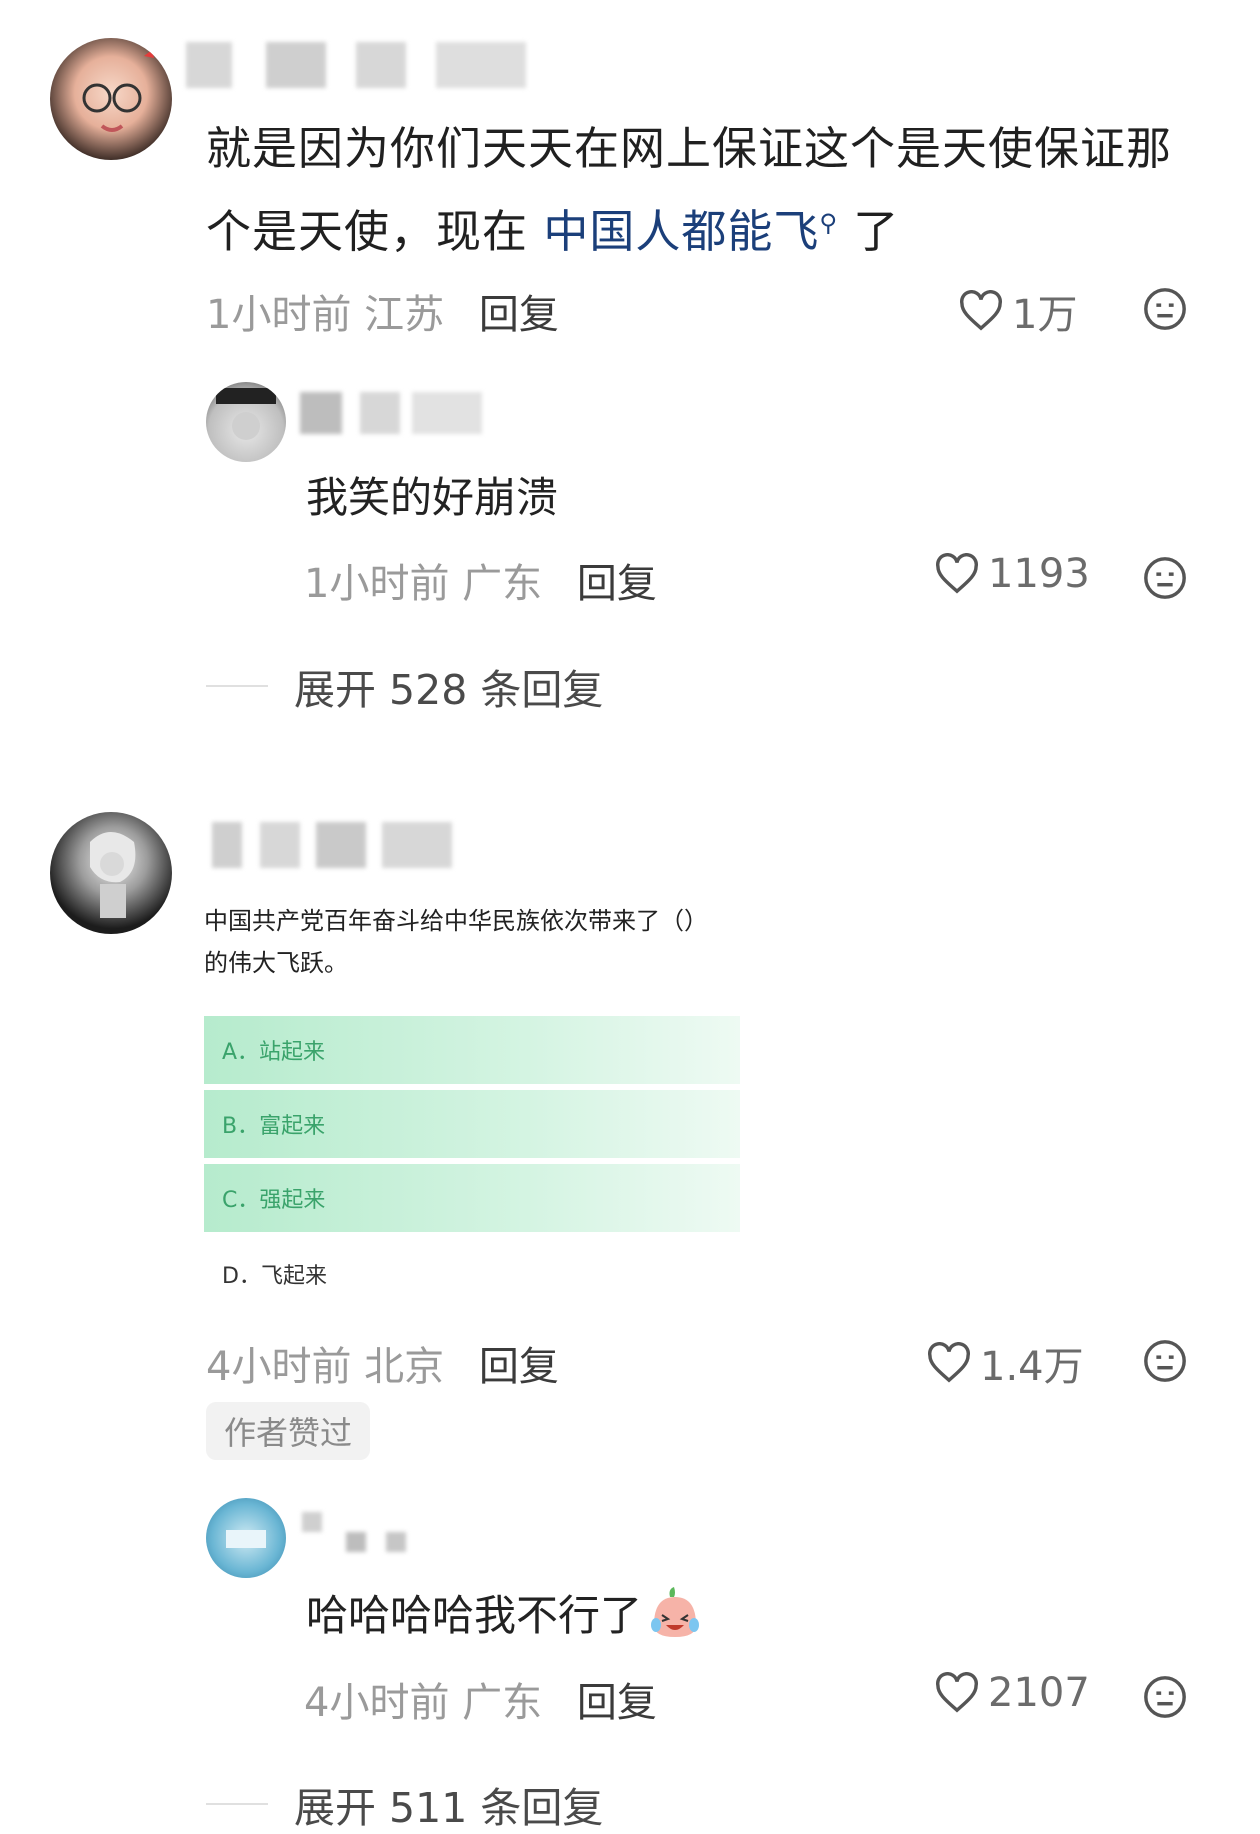 This screenshot has height=1834, width=1260. I want to click on expand-replies-button: 展开 511 条回复, so click(404, 1804).